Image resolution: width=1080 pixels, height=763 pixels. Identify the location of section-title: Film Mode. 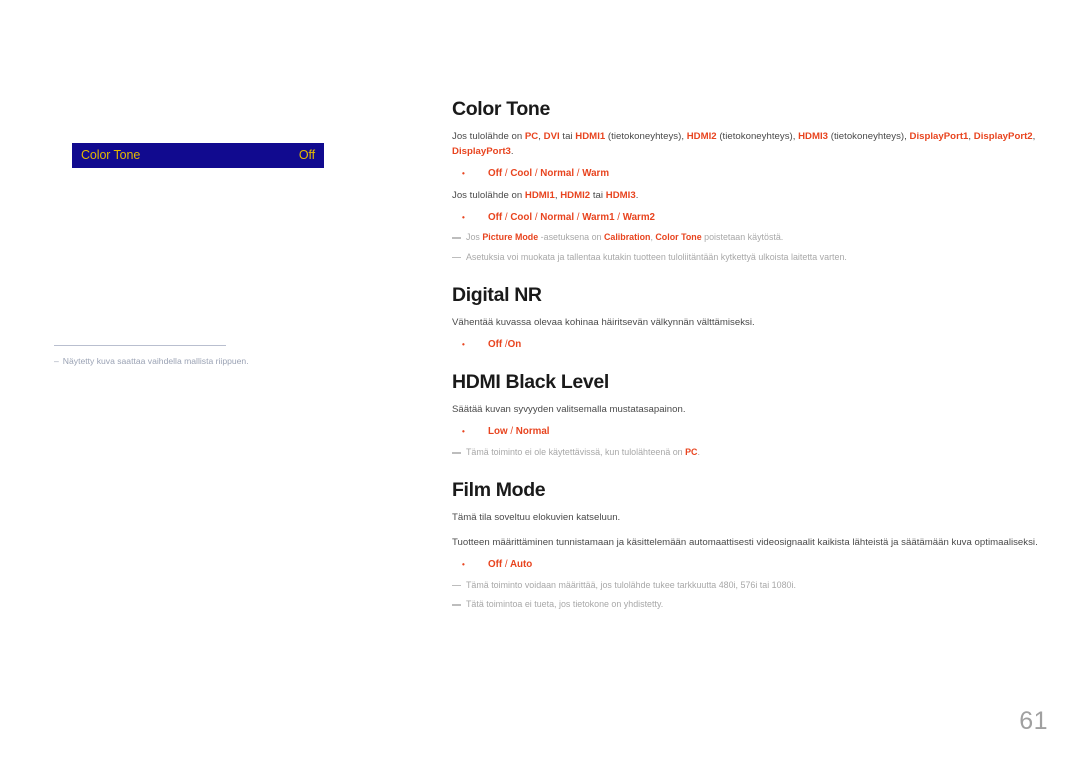
(499, 490).